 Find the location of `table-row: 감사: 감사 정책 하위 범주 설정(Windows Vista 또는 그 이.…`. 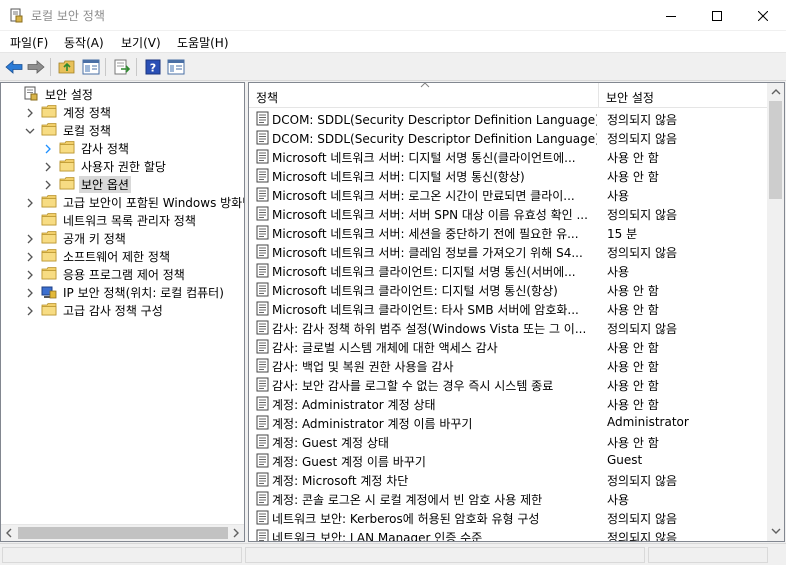

table-row: 감사: 감사 정책 하위 범주 설정(Windows Vista 또는 그 이.… is located at coordinates (508, 327).